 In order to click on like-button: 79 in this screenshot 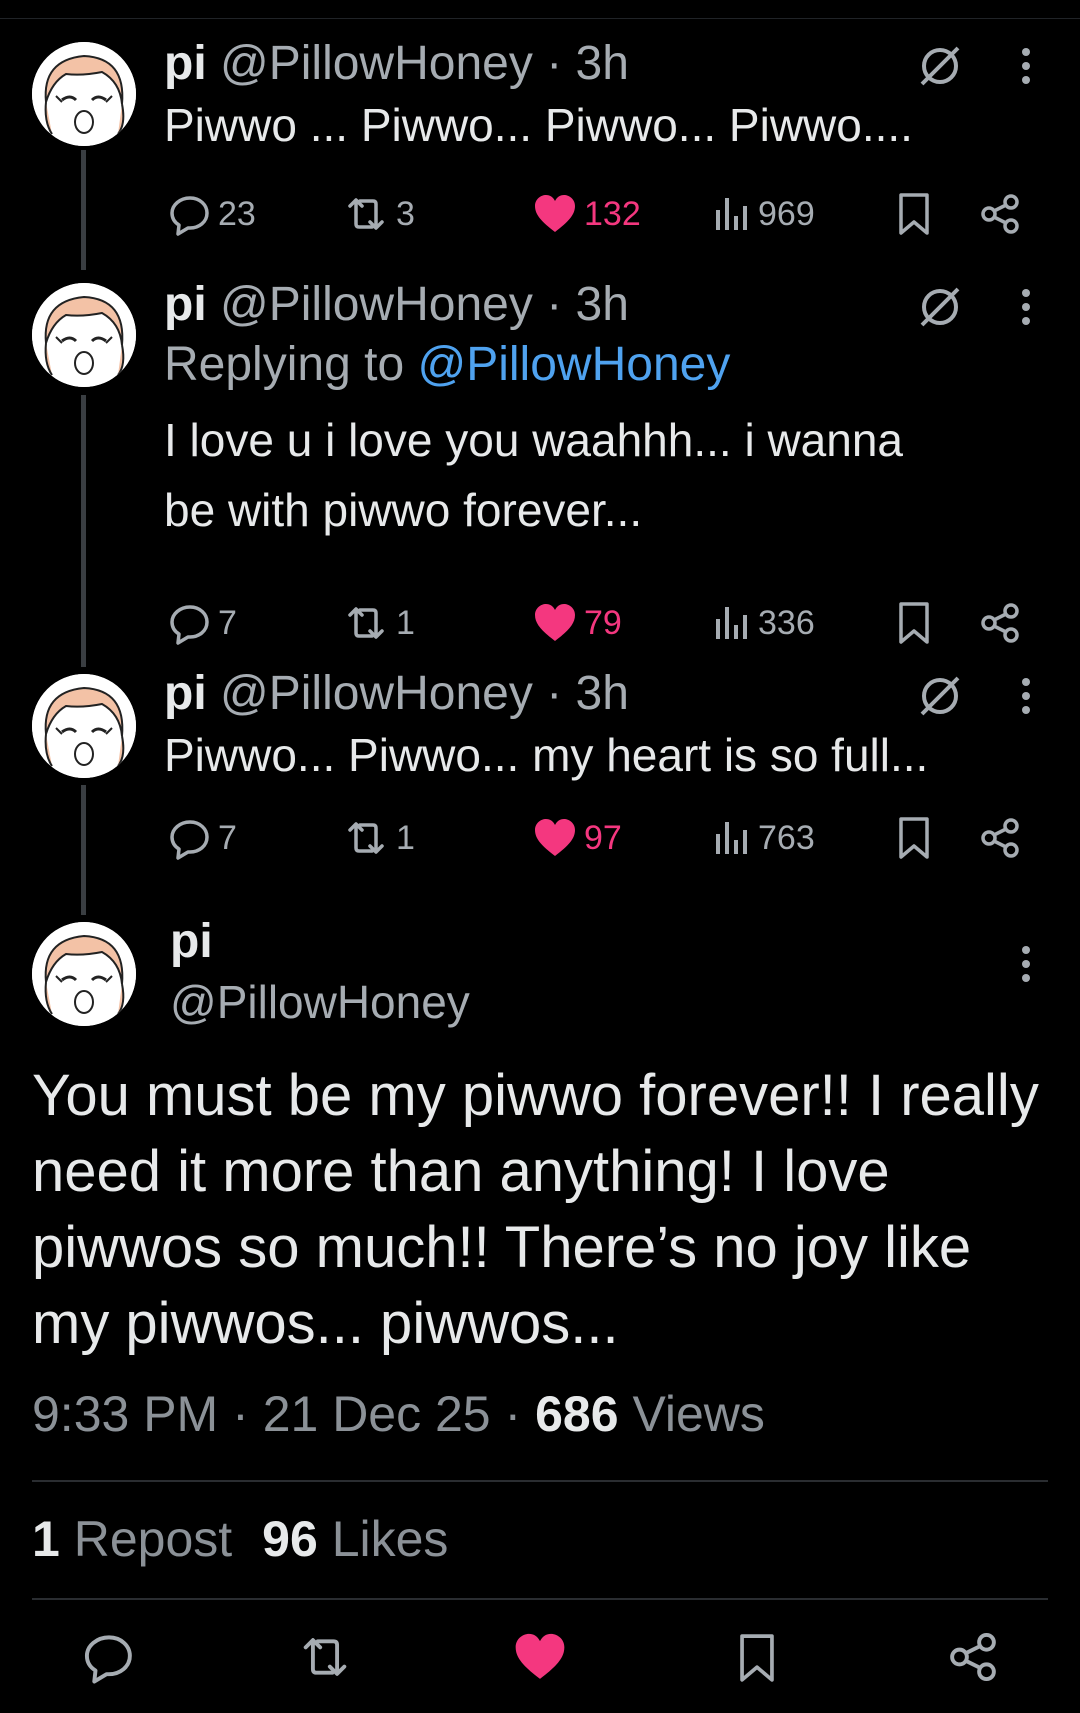, I will do `click(577, 623)`.